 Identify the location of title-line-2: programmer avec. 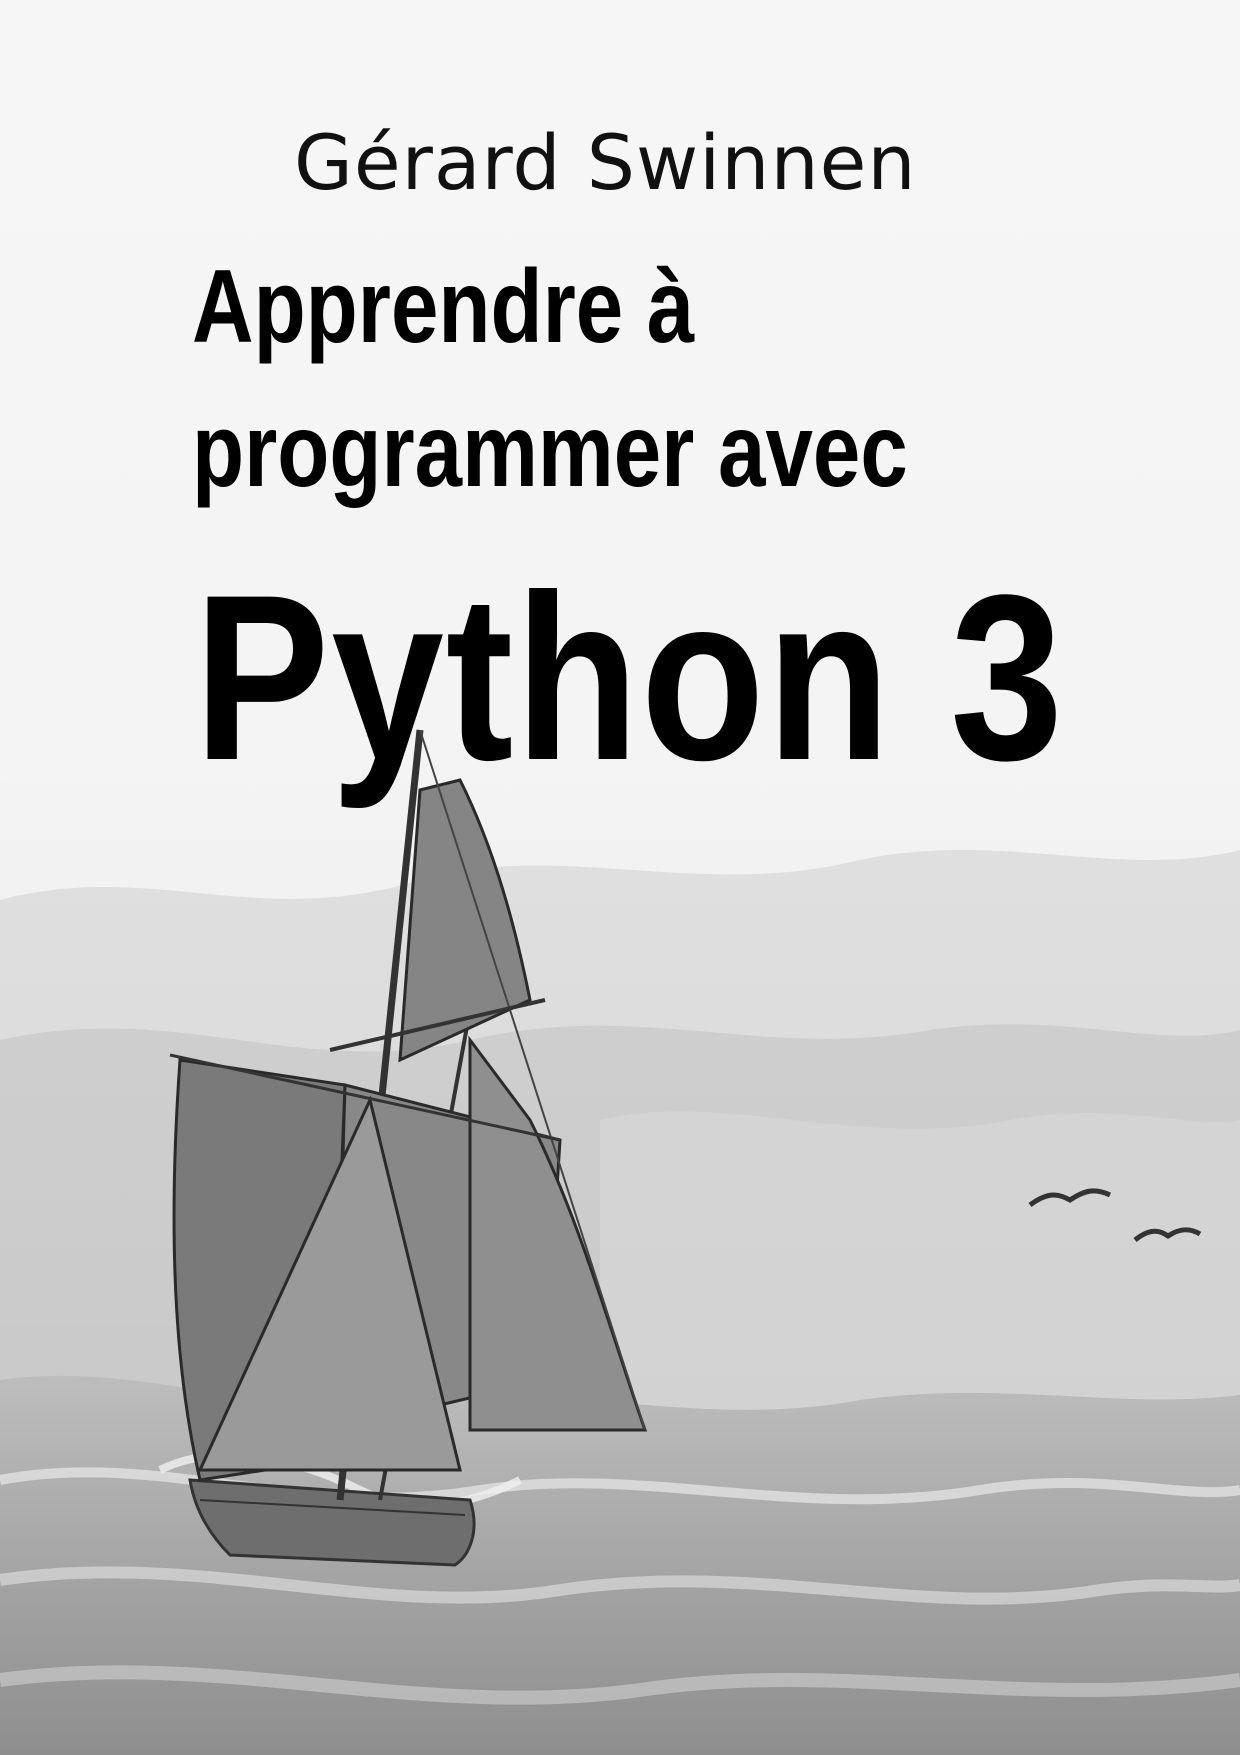
(550, 451).